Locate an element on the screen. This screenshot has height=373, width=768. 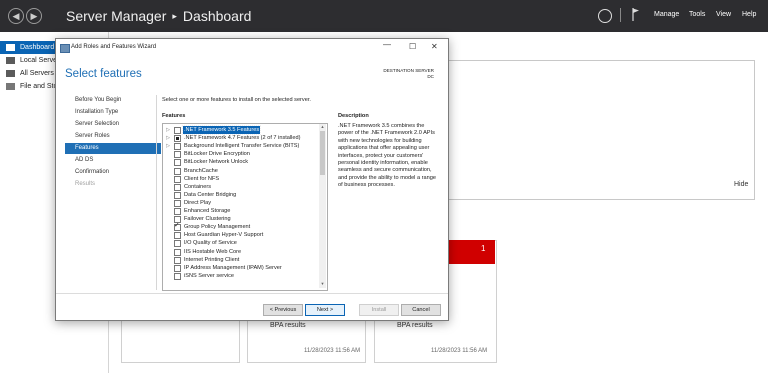
hide-link: Hide is located at coordinates (741, 184).